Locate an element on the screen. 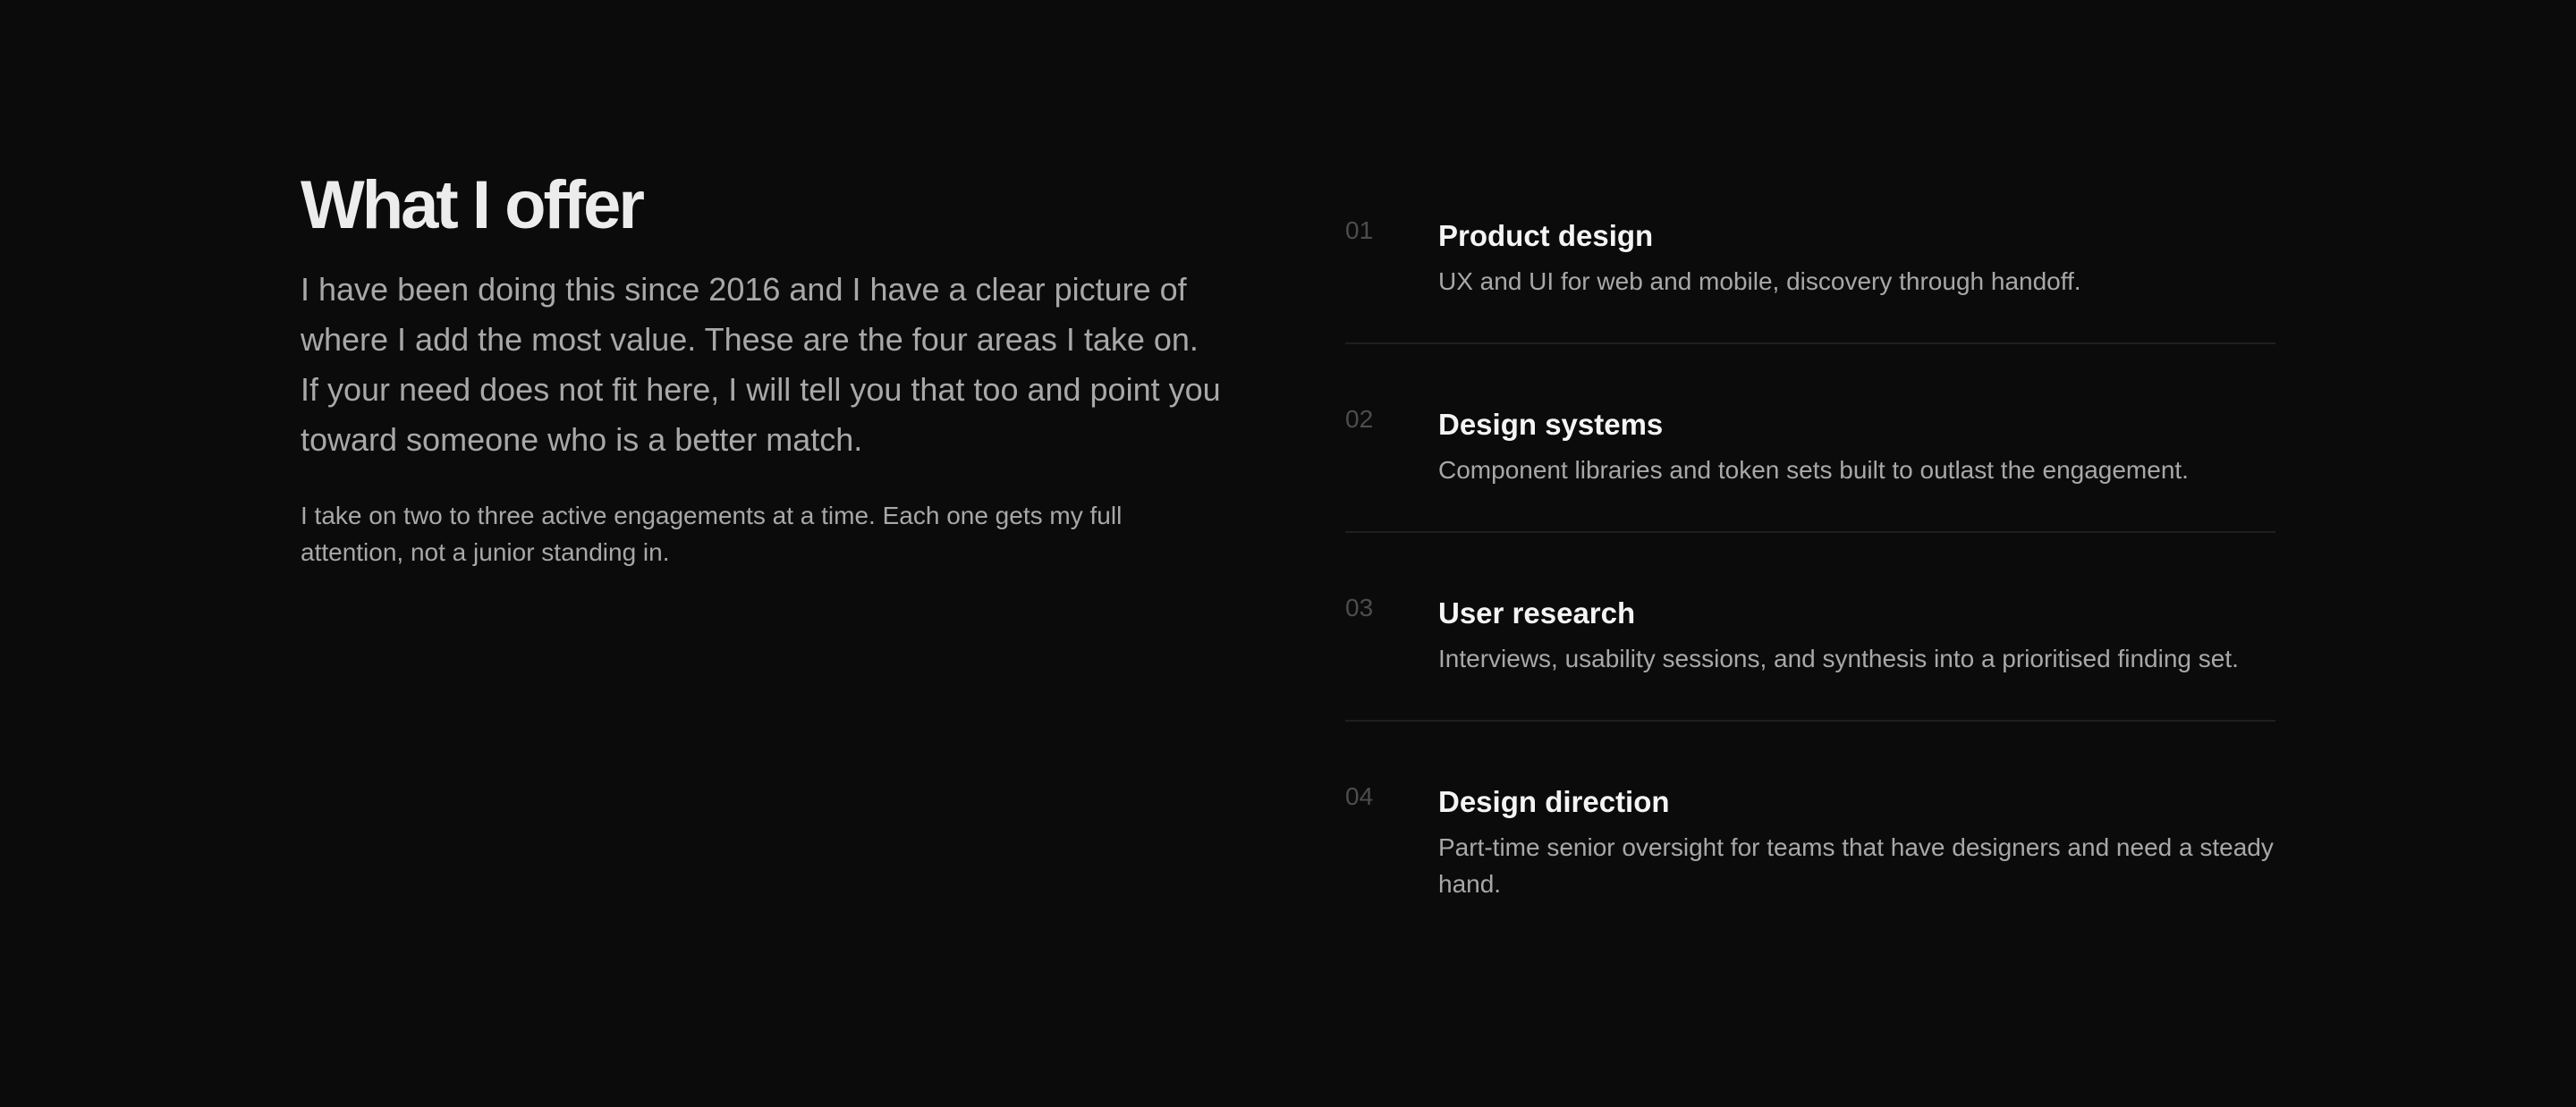 Image resolution: width=2576 pixels, height=1107 pixels. service-name: Design direction is located at coordinates (1554, 801).